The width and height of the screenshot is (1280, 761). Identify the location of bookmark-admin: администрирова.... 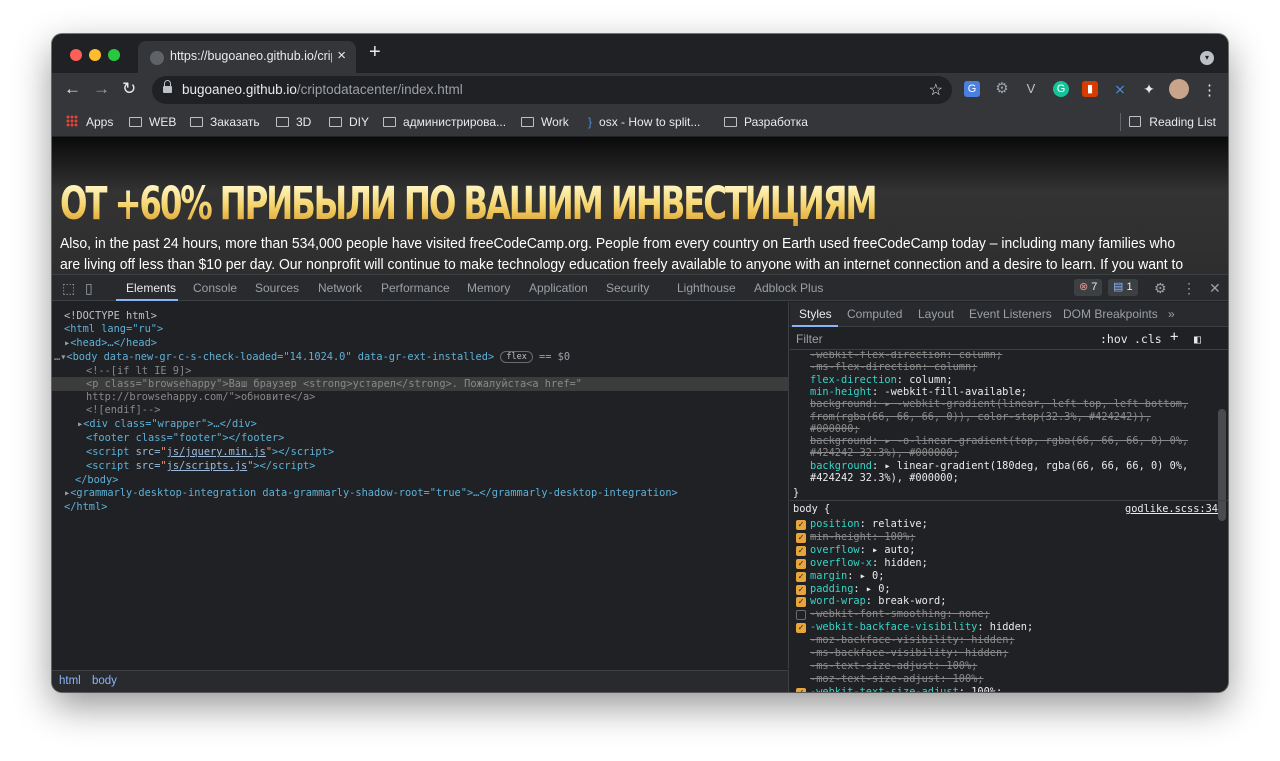
(444, 122).